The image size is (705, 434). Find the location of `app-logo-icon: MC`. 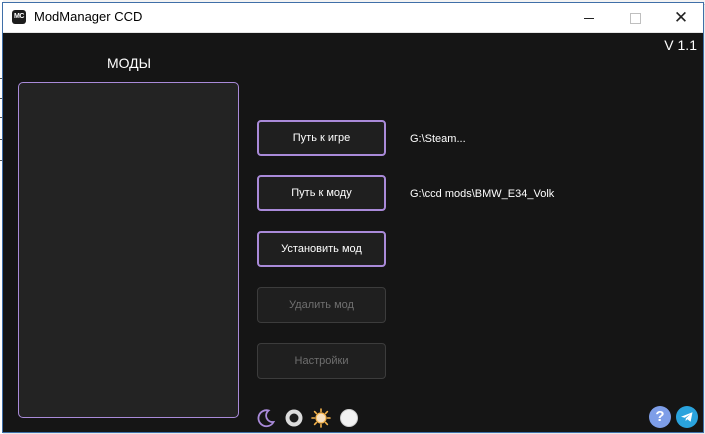

app-logo-icon: MC is located at coordinates (19, 17).